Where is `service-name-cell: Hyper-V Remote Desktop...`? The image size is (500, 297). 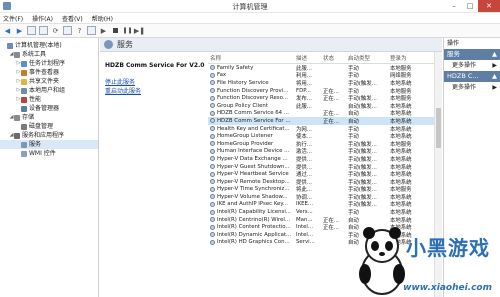 service-name-cell: Hyper-V Remote Desktop... is located at coordinates (252, 182).